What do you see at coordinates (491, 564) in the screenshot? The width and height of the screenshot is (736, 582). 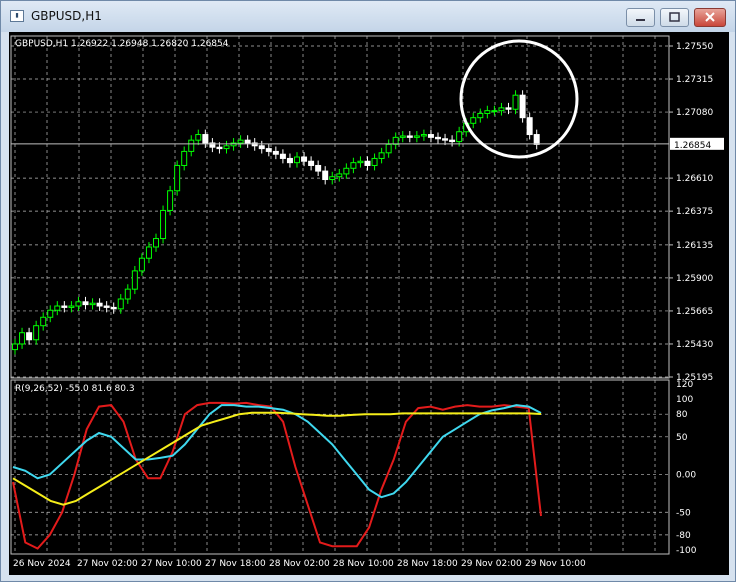 I see `x-tick-label: 29 Nov 02:00` at bounding box center [491, 564].